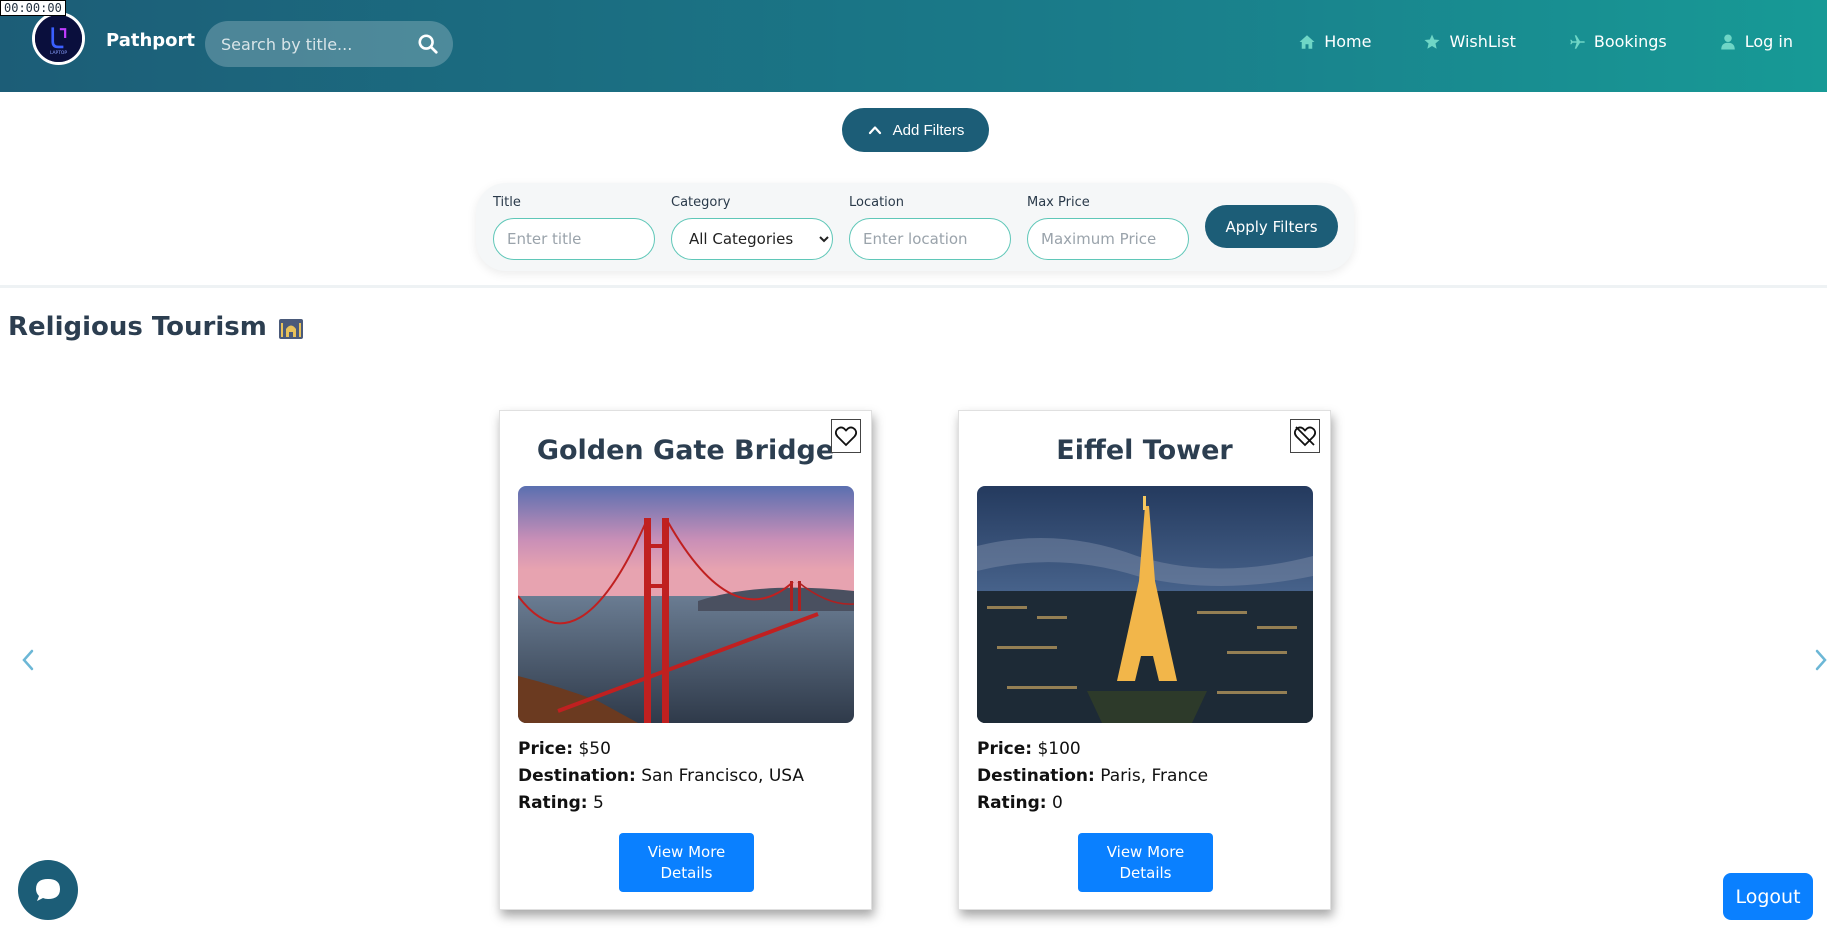 The height and width of the screenshot is (939, 1827). I want to click on filter-title-group: Title, so click(574, 227).